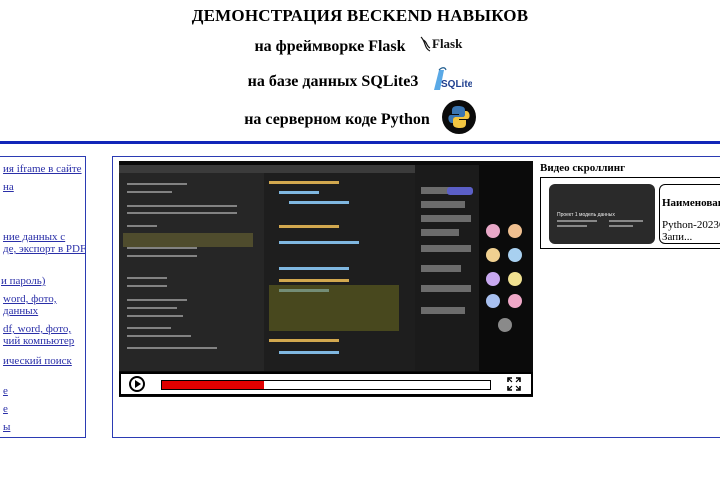 The image size is (720, 480). I want to click on flask-logo-text: Flask, so click(447, 43).